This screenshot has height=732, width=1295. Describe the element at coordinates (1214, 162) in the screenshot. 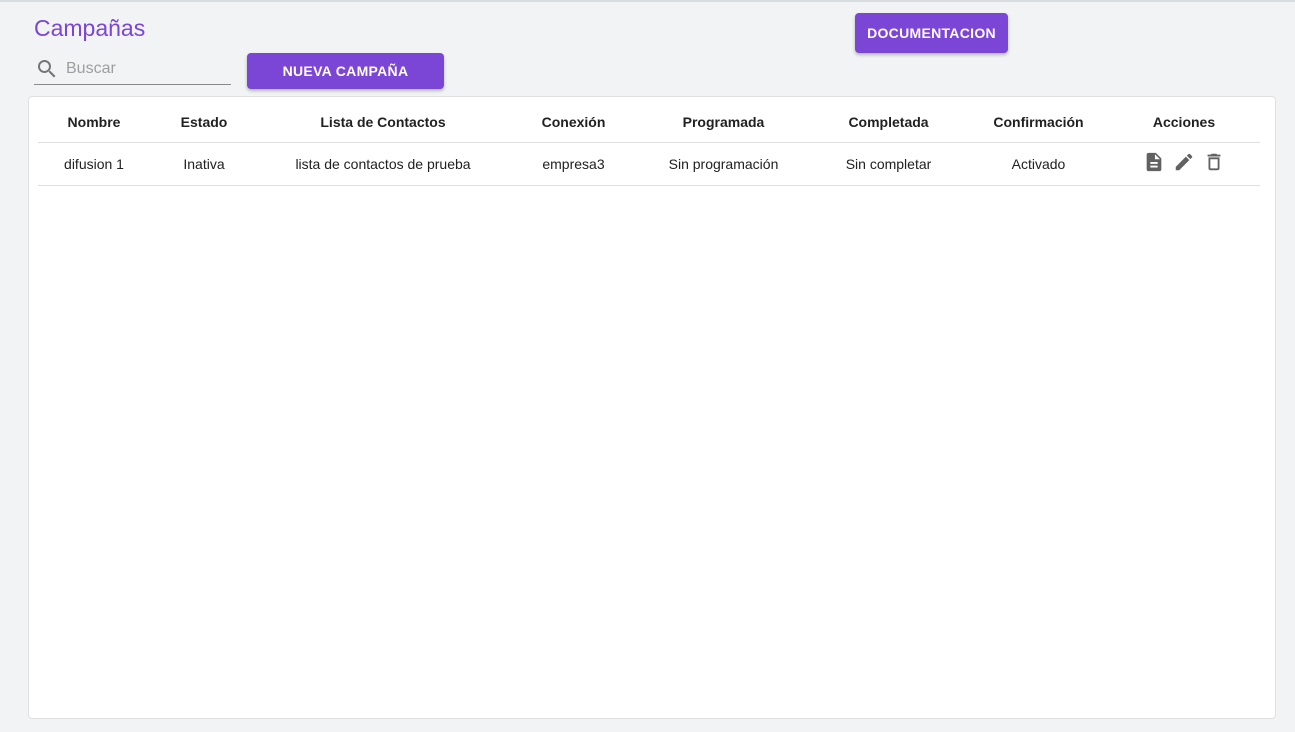

I see `delete-icon` at that location.